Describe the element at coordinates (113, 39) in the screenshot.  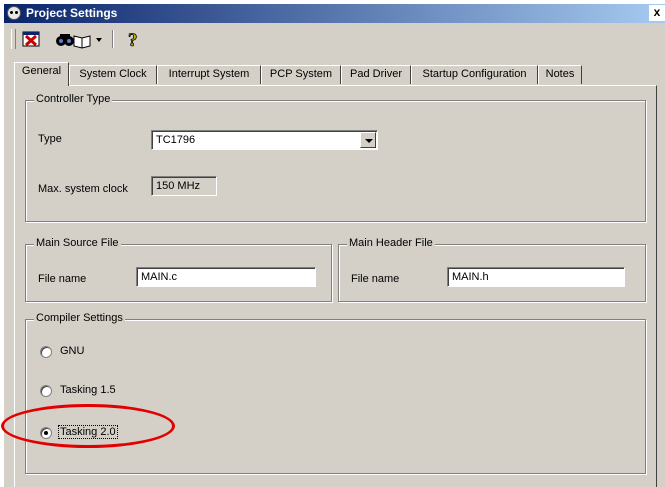
I see `toolbar-separator` at that location.